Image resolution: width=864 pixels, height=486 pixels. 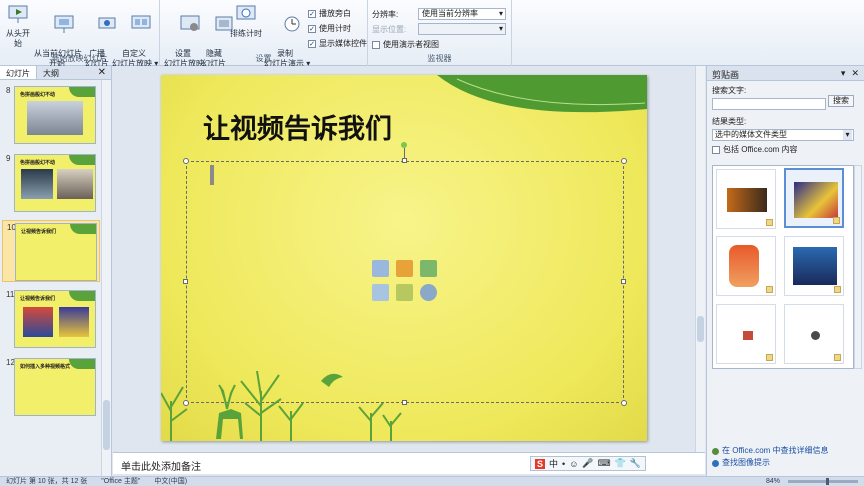 I want to click on use-timings-checkbox: ✓ 使用计时, so click(x=329, y=28).